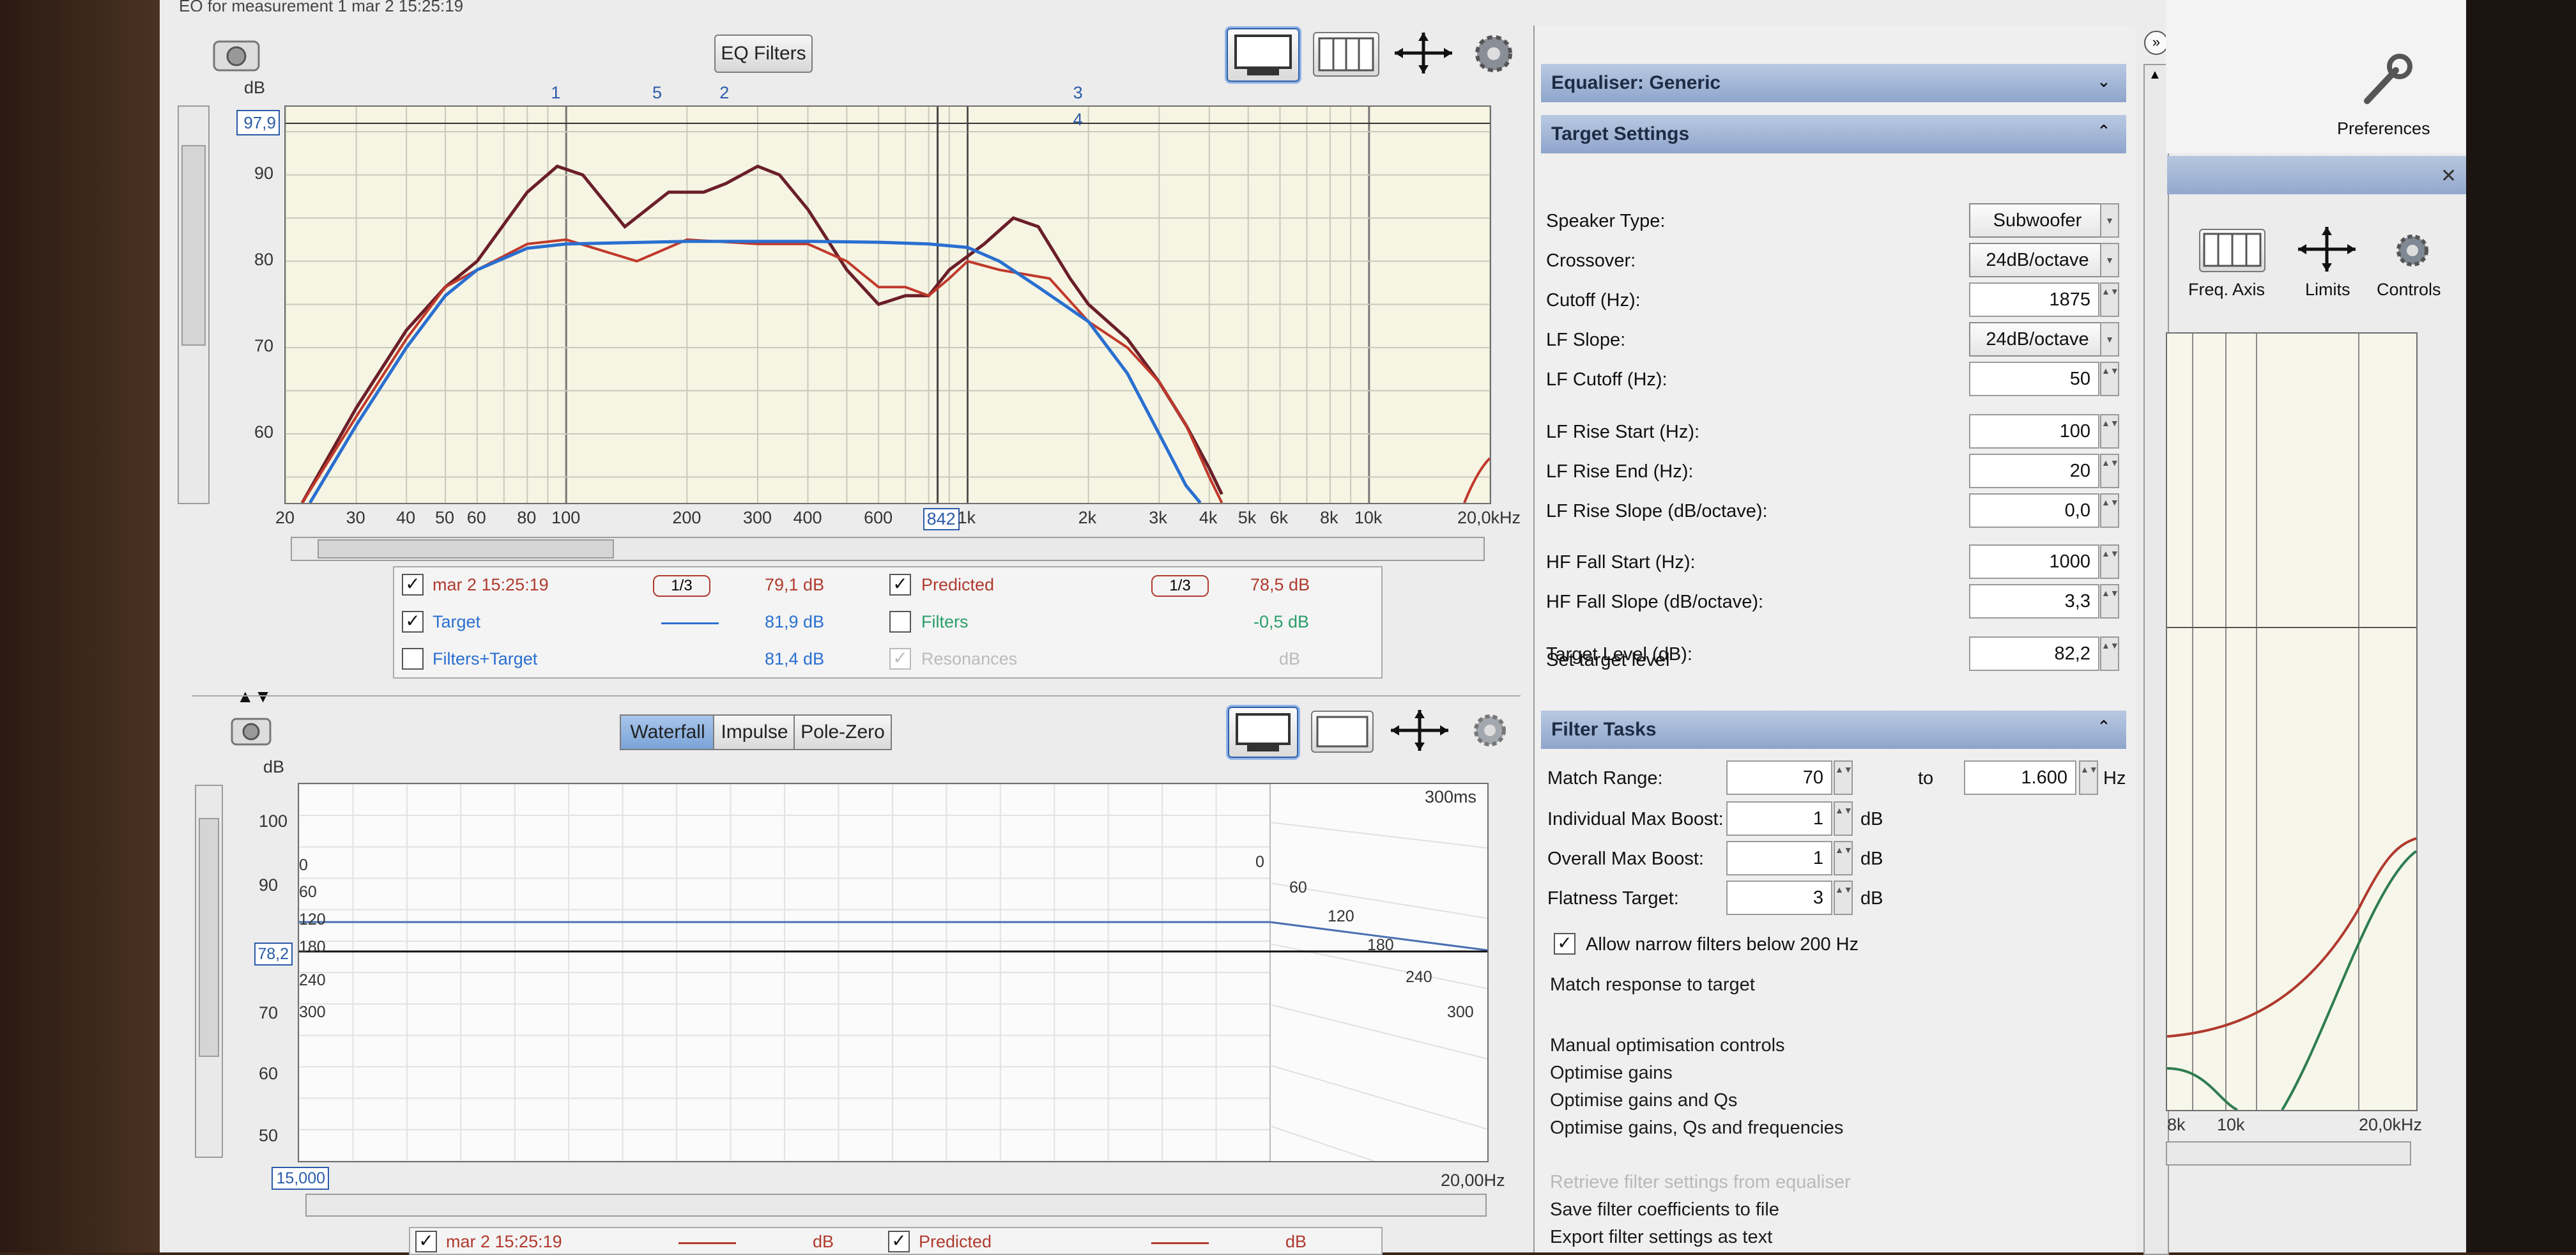 This screenshot has height=1255, width=2576. What do you see at coordinates (2104, 81) in the screenshot?
I see `collapse-equaliser-icon: ⌄` at bounding box center [2104, 81].